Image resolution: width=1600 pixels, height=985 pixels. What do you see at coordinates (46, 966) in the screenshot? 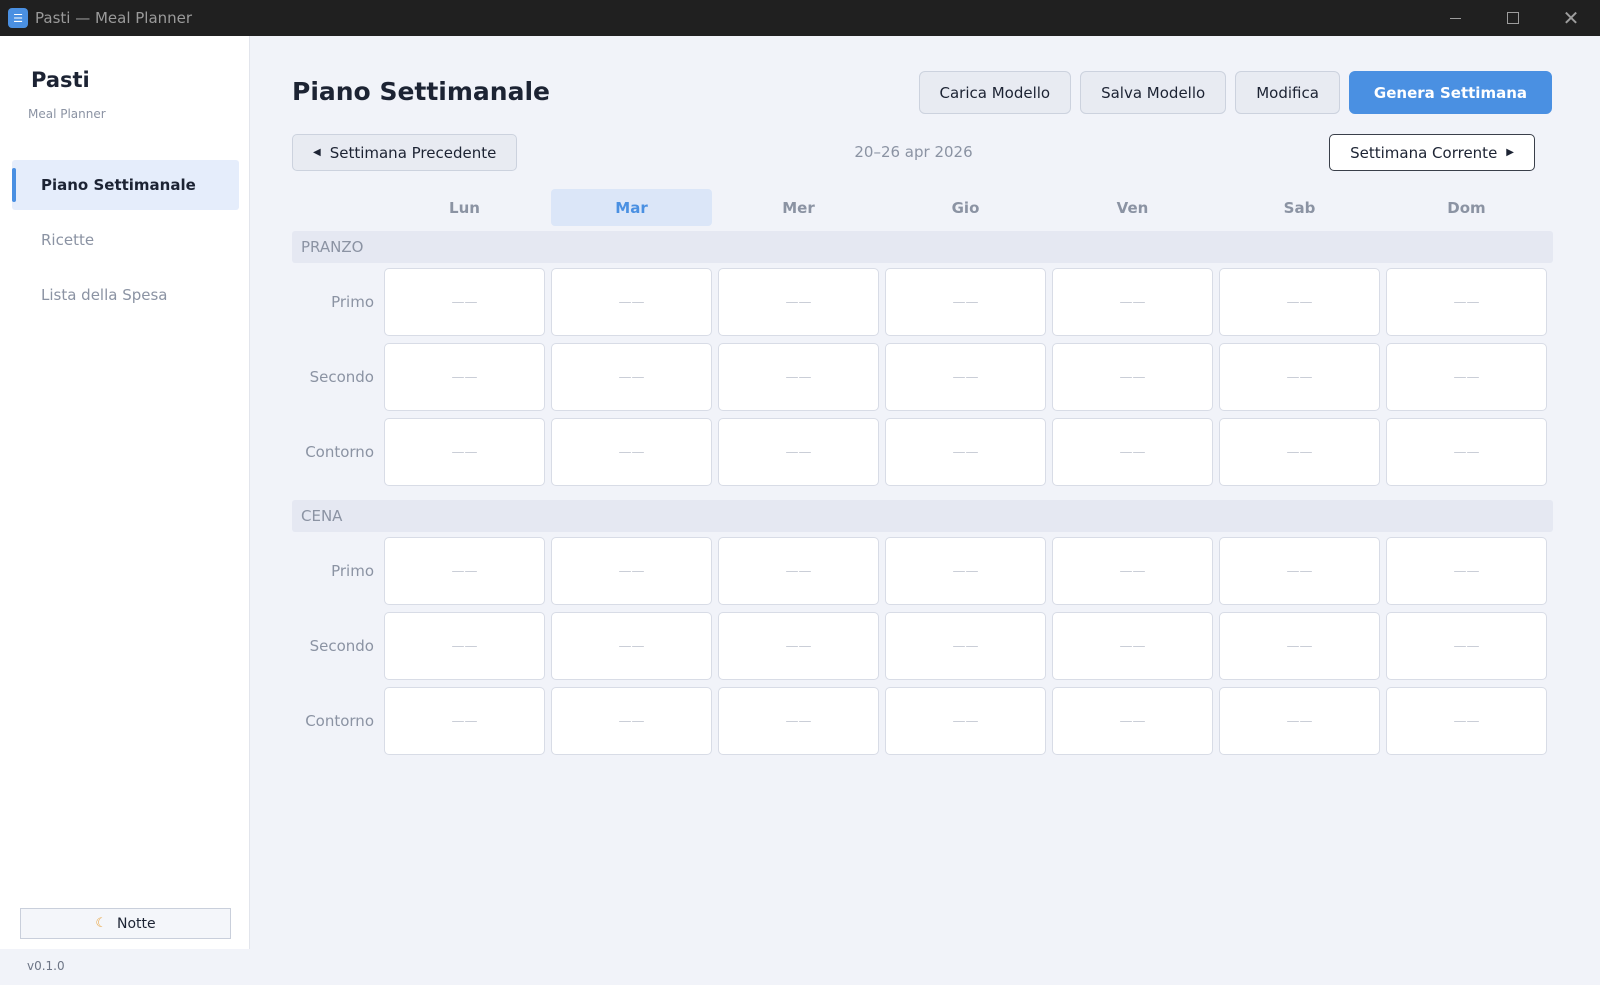
I see `version-label: v0.1.0` at bounding box center [46, 966].